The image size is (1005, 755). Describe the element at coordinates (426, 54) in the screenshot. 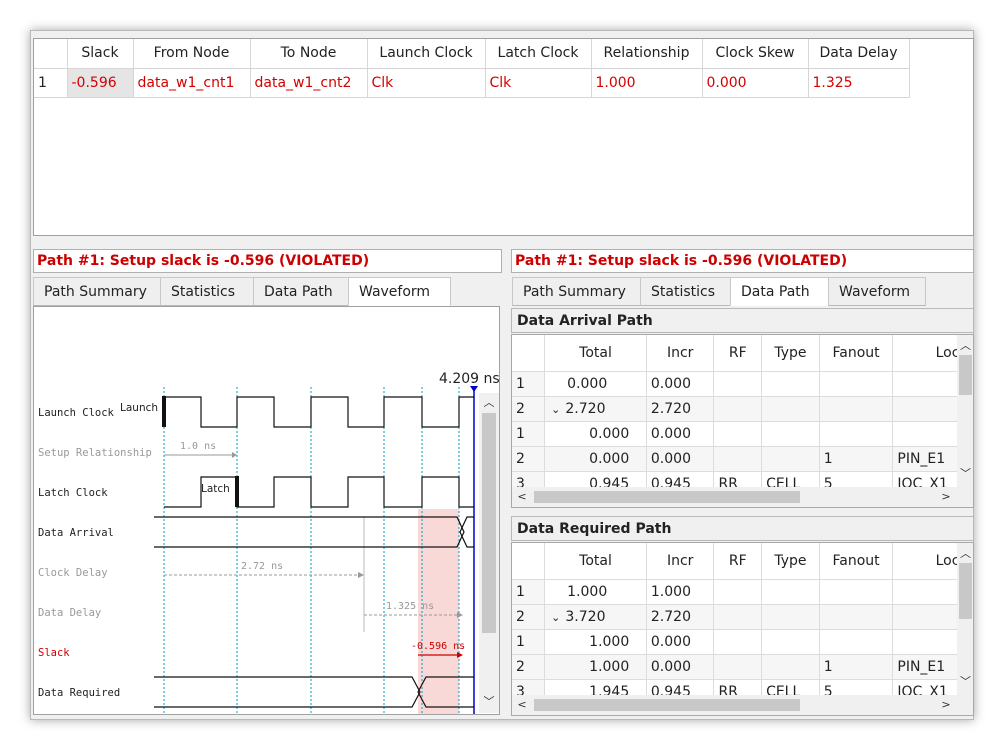

I see `col-header-launch-clock: Launch Clock` at that location.